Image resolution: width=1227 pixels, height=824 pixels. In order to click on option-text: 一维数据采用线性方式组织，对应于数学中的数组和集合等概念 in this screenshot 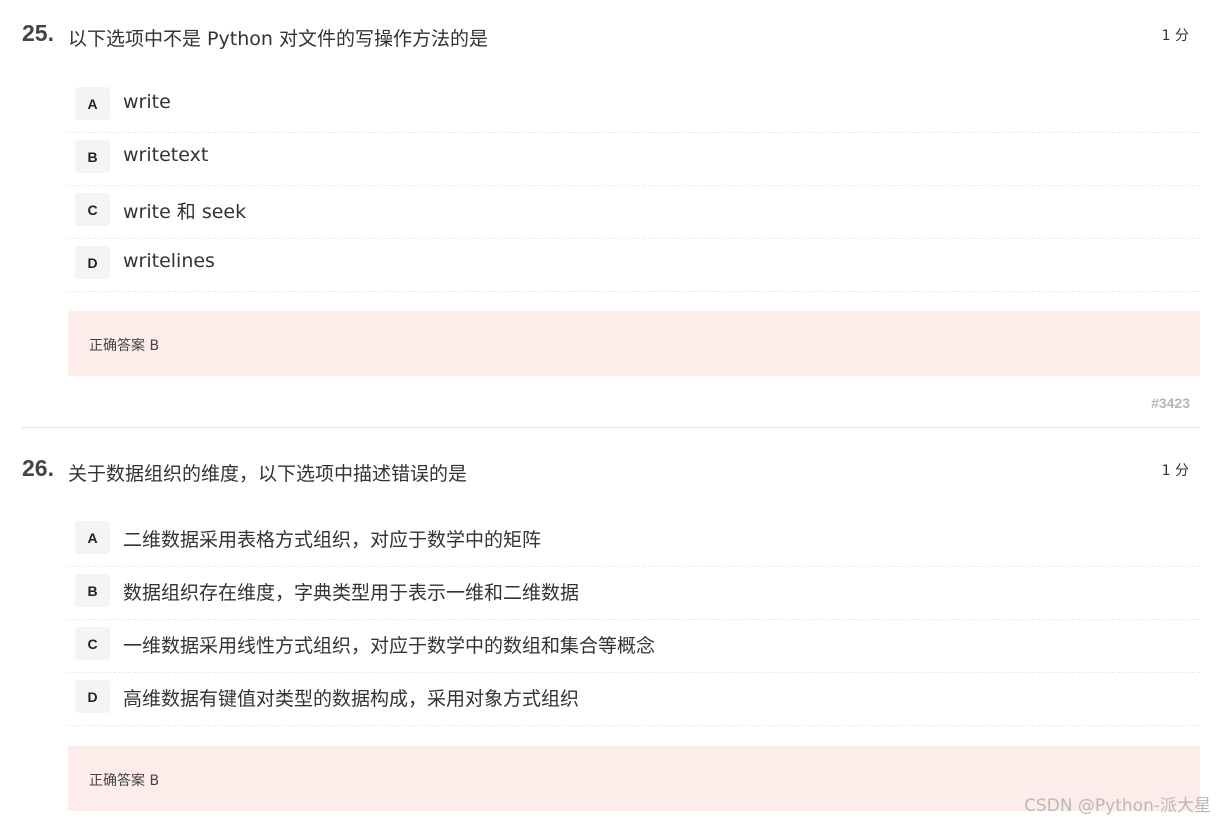, I will do `click(389, 646)`.